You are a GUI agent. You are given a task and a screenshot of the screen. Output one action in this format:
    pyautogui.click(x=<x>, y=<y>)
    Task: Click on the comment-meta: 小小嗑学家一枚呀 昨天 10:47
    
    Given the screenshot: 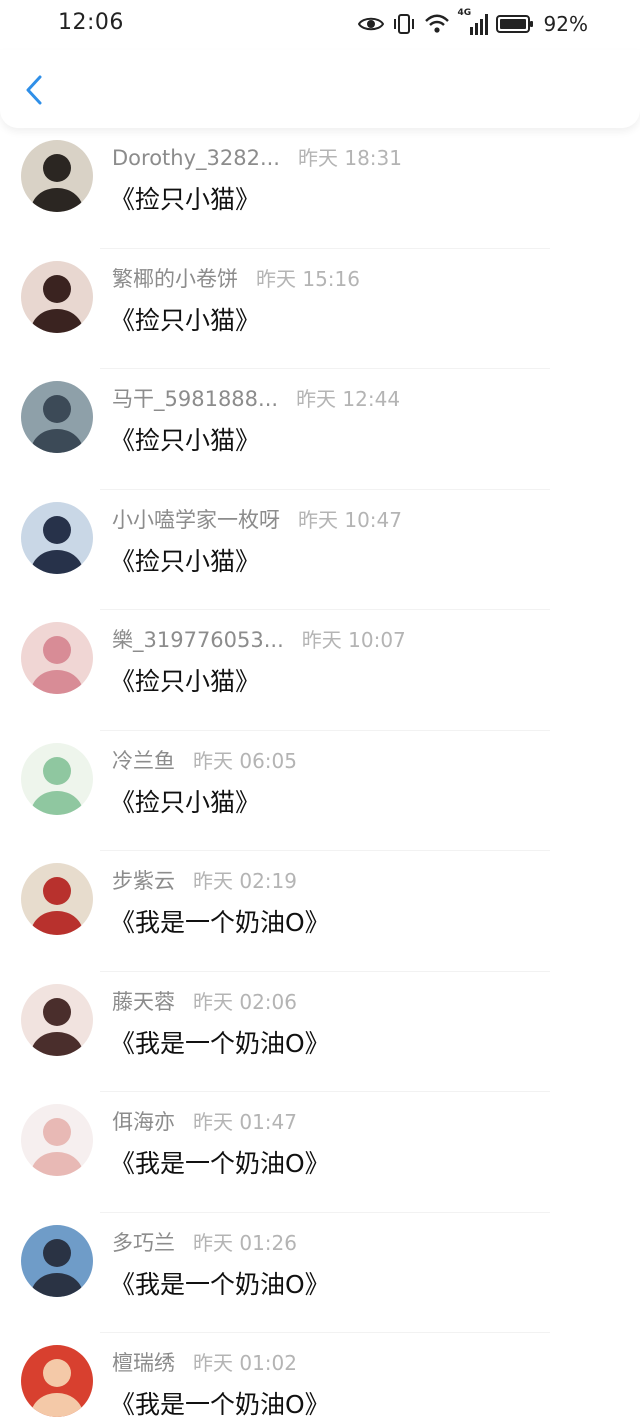 What is the action you would take?
    pyautogui.click(x=257, y=519)
    